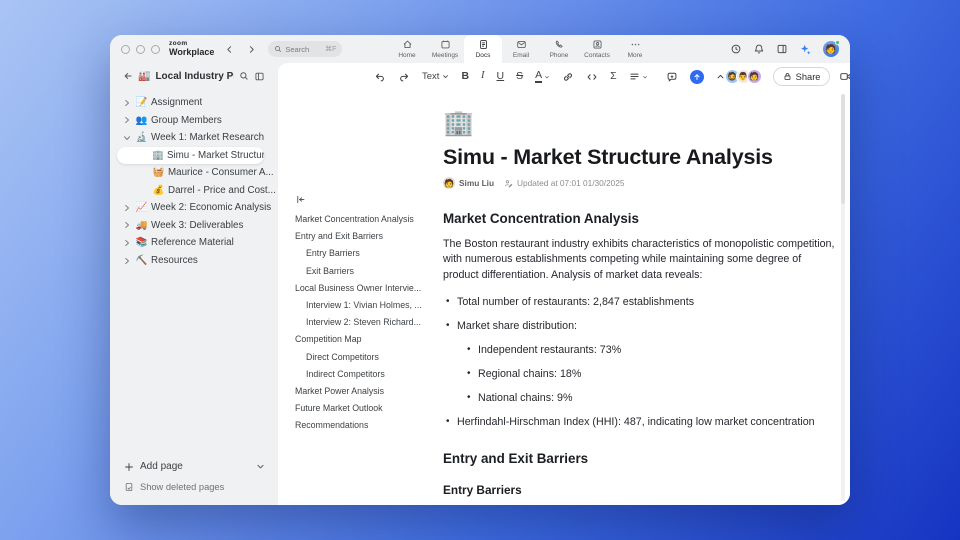 This screenshot has height=540, width=960. What do you see at coordinates (368, 408) in the screenshot?
I see `outline-item: Future Market Outlook` at bounding box center [368, 408].